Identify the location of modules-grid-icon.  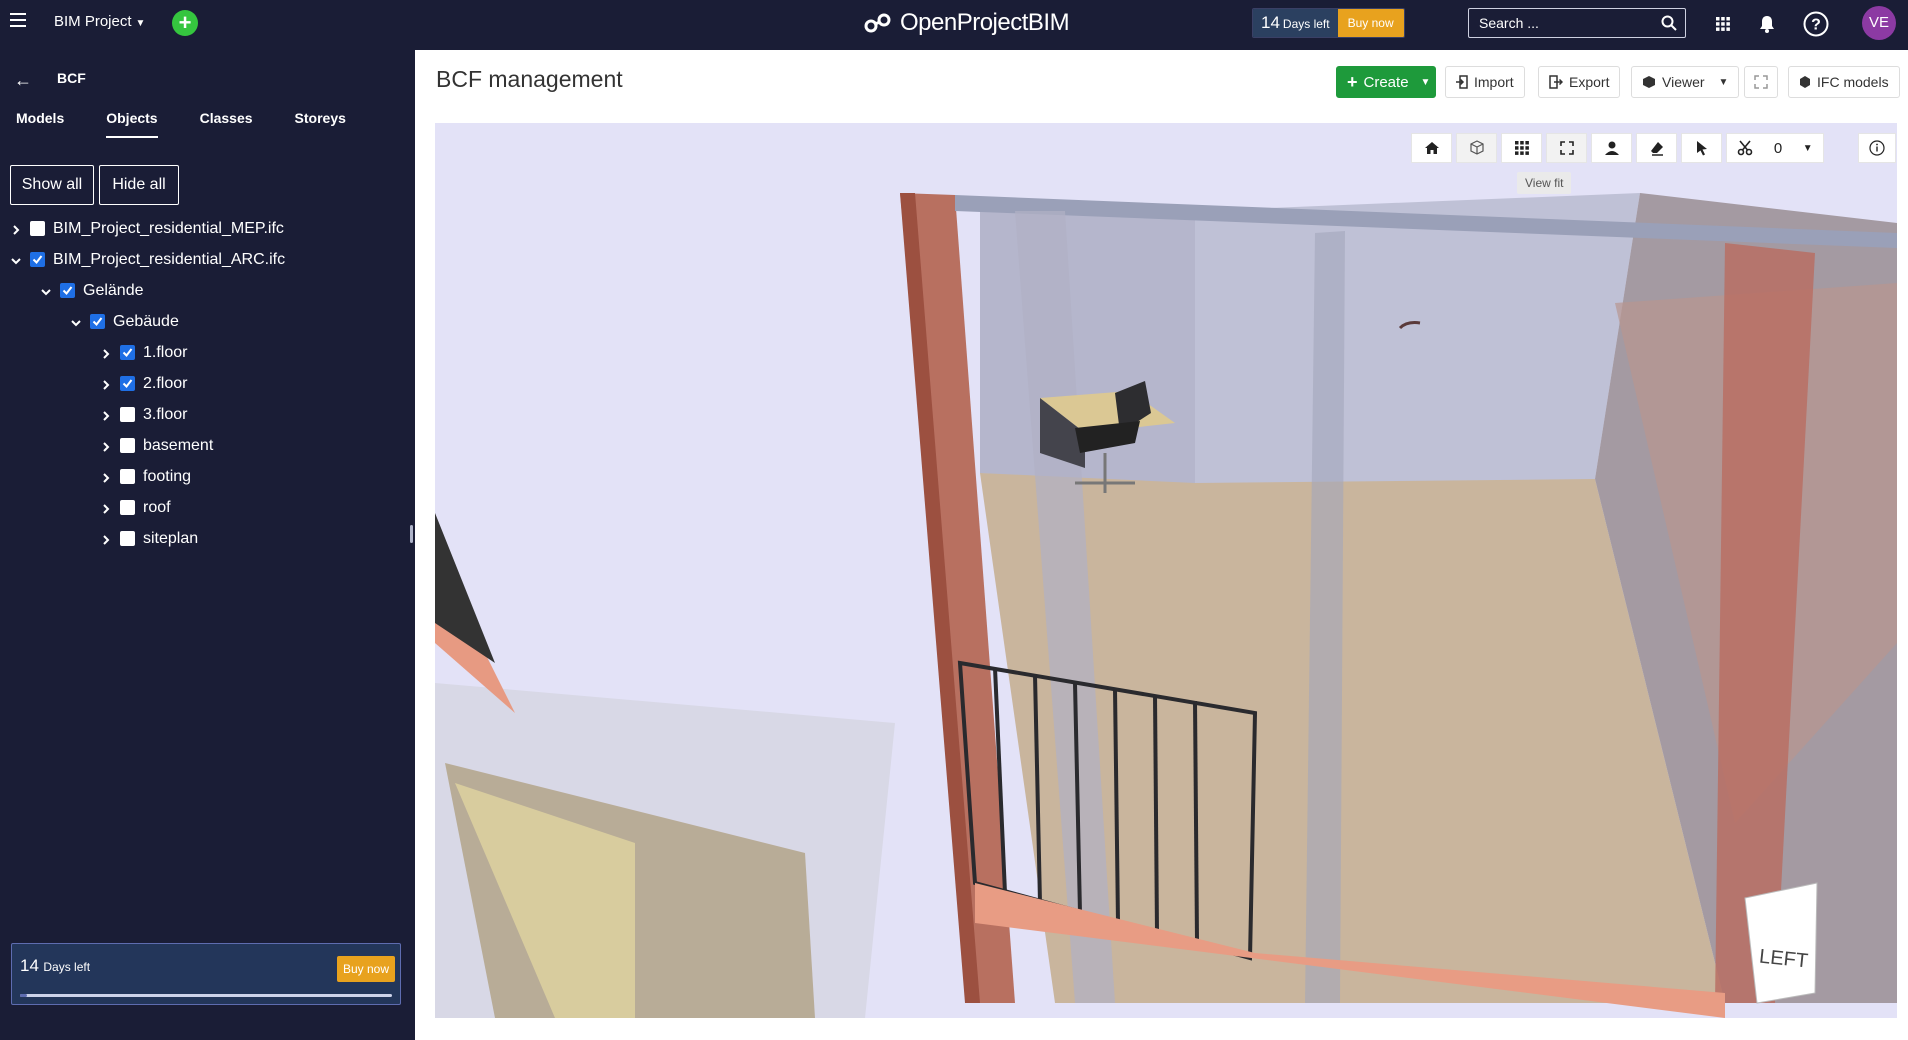
(1723, 24).